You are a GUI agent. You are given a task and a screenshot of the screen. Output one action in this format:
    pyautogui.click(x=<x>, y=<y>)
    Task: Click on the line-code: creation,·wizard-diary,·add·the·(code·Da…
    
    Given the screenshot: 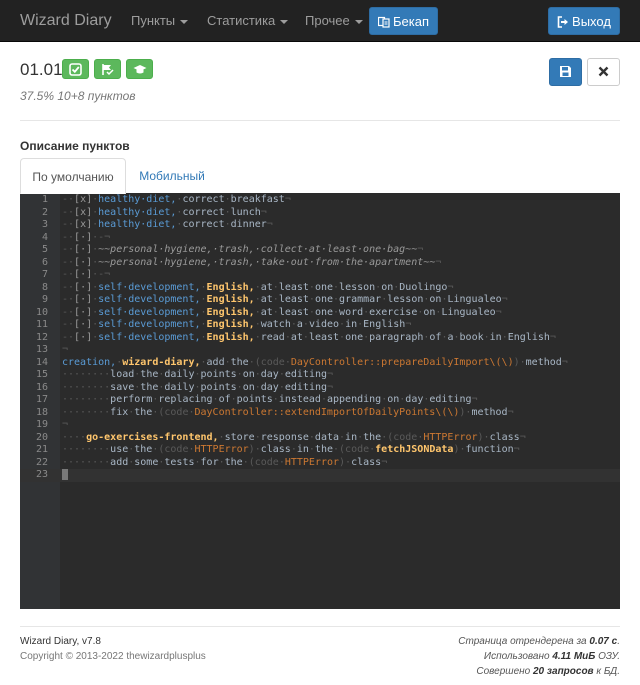 What is the action you would take?
    pyautogui.click(x=315, y=362)
    